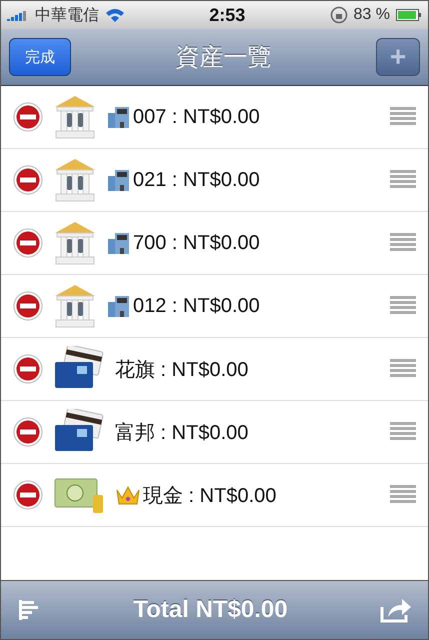 Image resolution: width=429 pixels, height=640 pixels. I want to click on asset-label: 700 : NT$0.00, so click(196, 243).